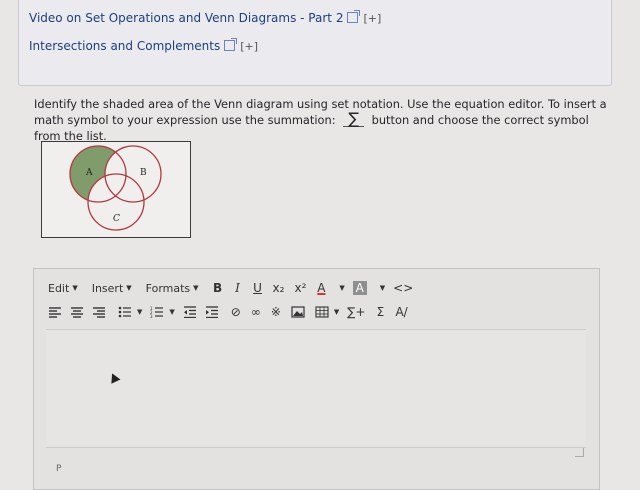 This screenshot has height=490, width=640. I want to click on indent-icon, so click(212, 312).